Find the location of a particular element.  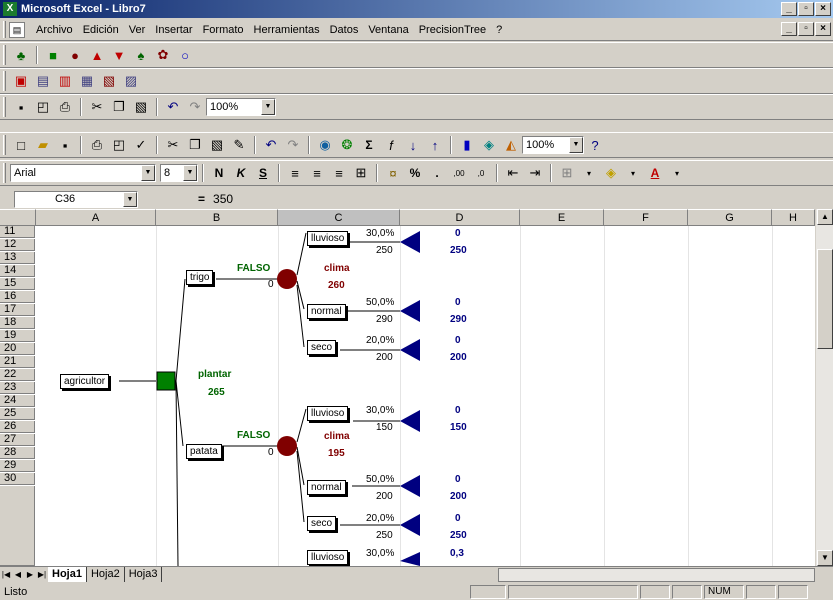

chart-wizard-icon: ▮ is located at coordinates (467, 145).